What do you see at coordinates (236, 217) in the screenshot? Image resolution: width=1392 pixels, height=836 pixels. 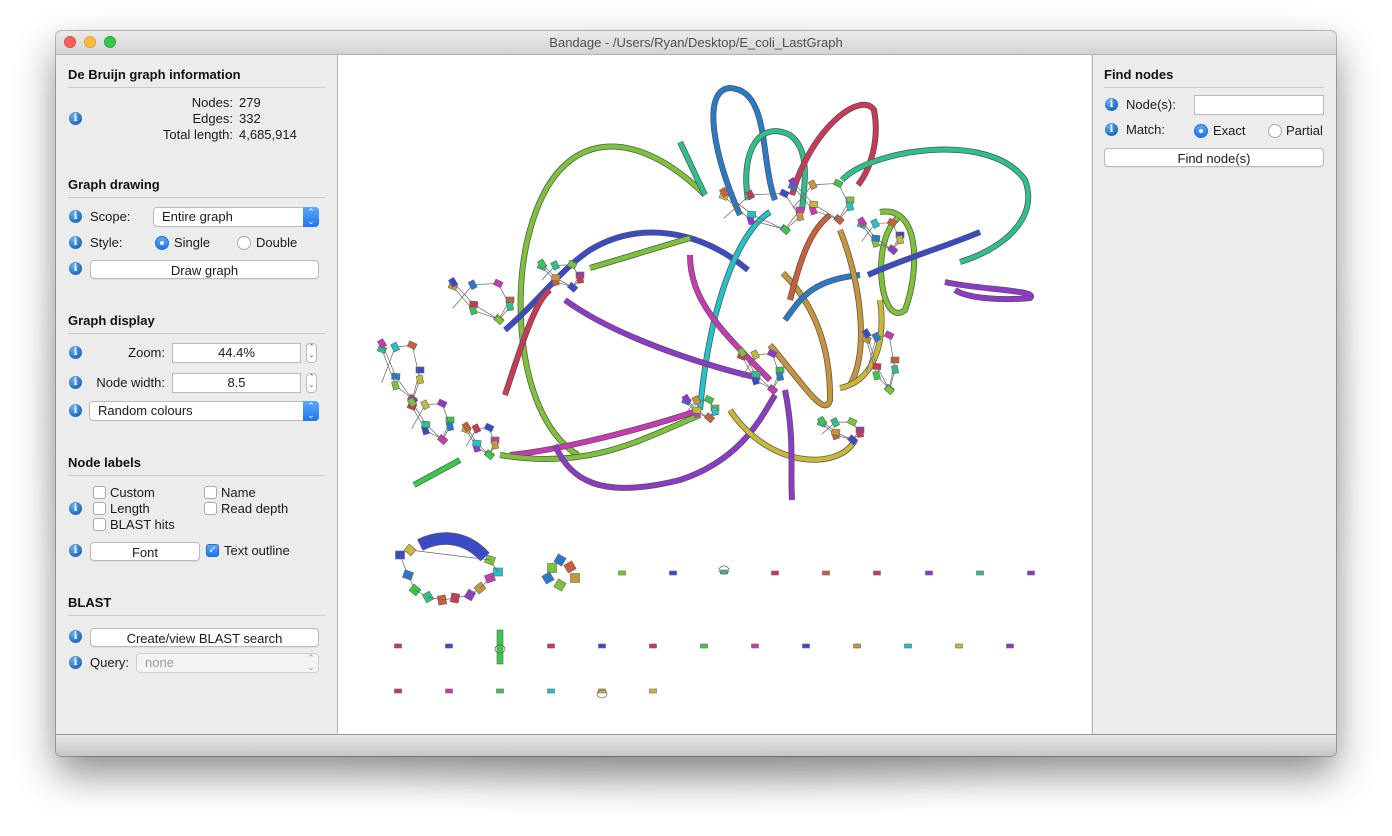 I see `scope-select: Entire graph ⌃ ⌄` at bounding box center [236, 217].